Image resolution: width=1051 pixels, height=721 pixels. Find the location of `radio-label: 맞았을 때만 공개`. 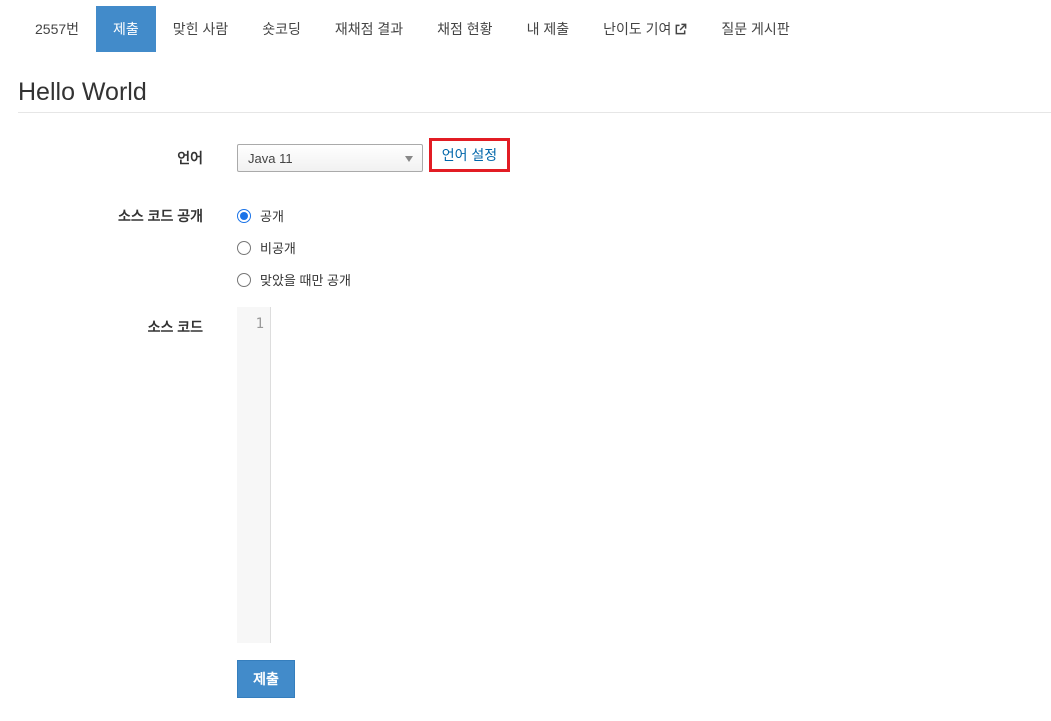

radio-label: 맞았을 때만 공개 is located at coordinates (305, 280).